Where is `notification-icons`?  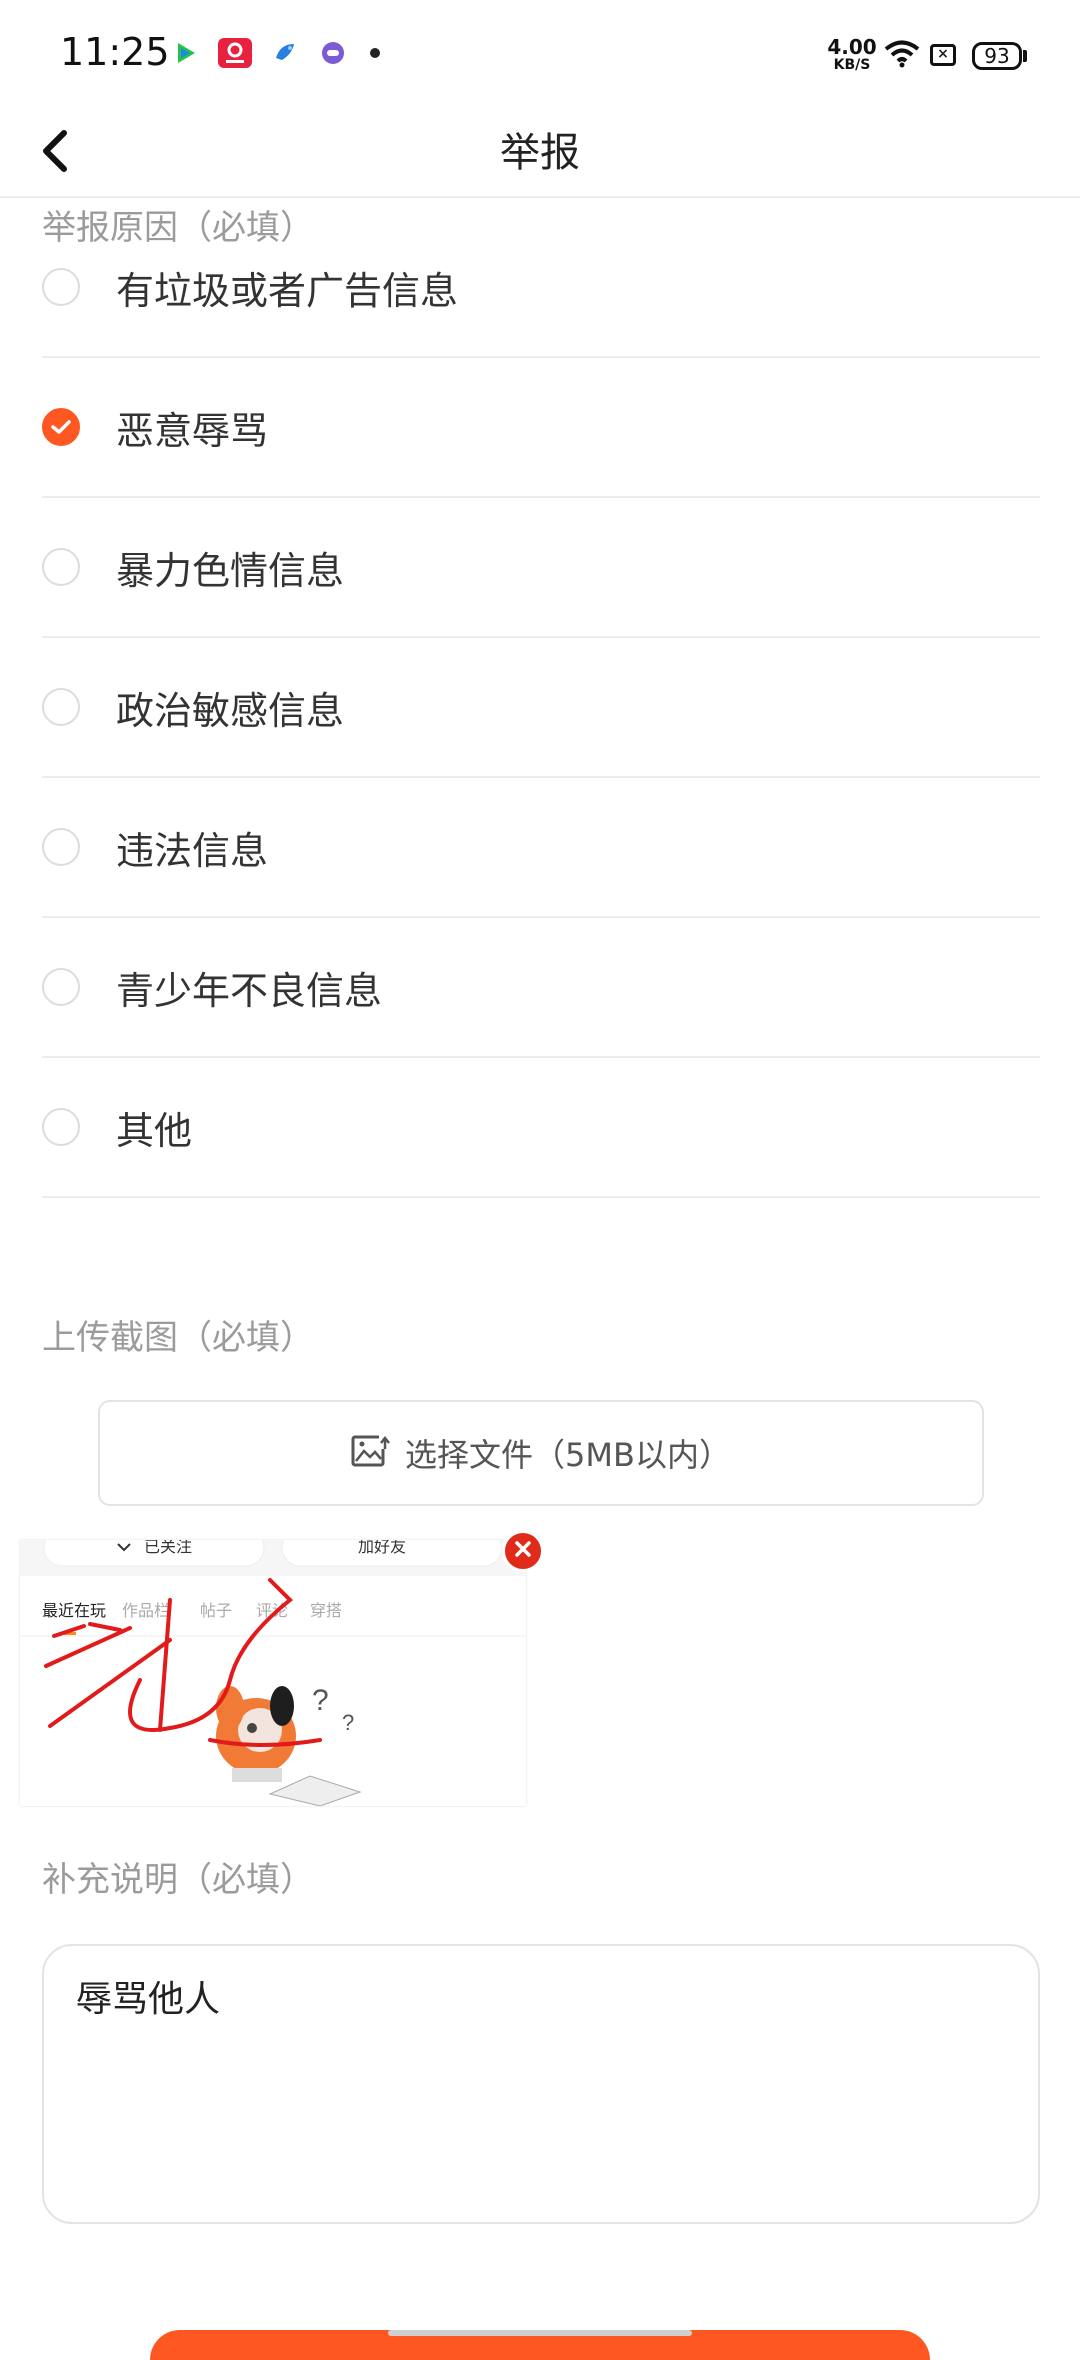
notification-icons is located at coordinates (275, 53).